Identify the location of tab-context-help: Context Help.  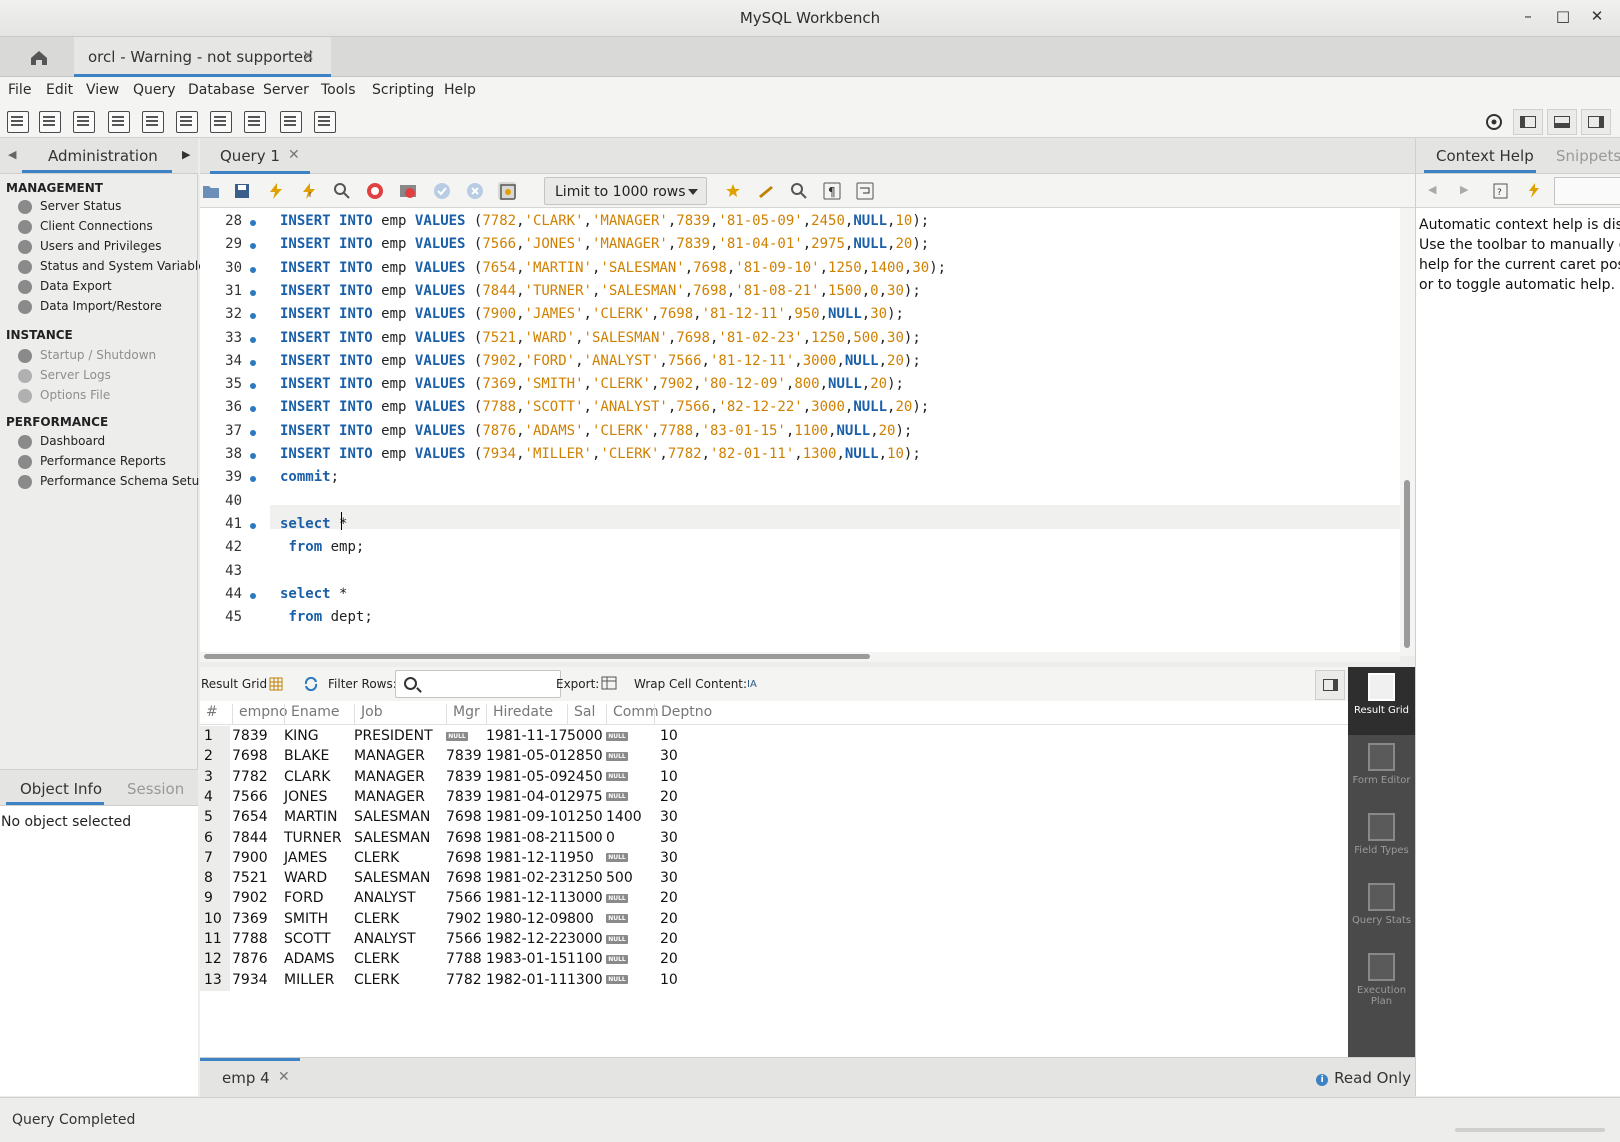
(1485, 156).